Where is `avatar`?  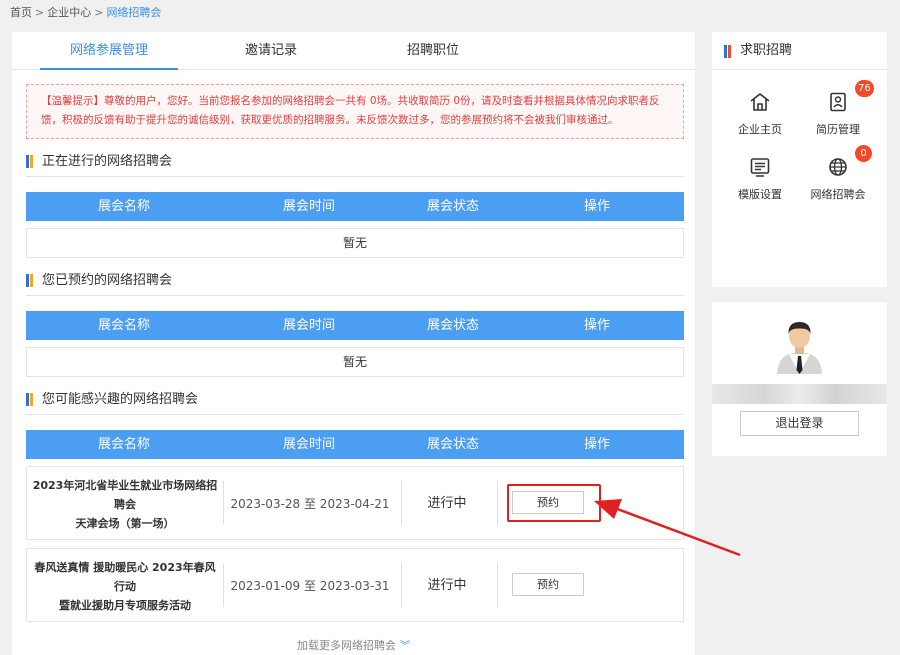 avatar is located at coordinates (799, 348).